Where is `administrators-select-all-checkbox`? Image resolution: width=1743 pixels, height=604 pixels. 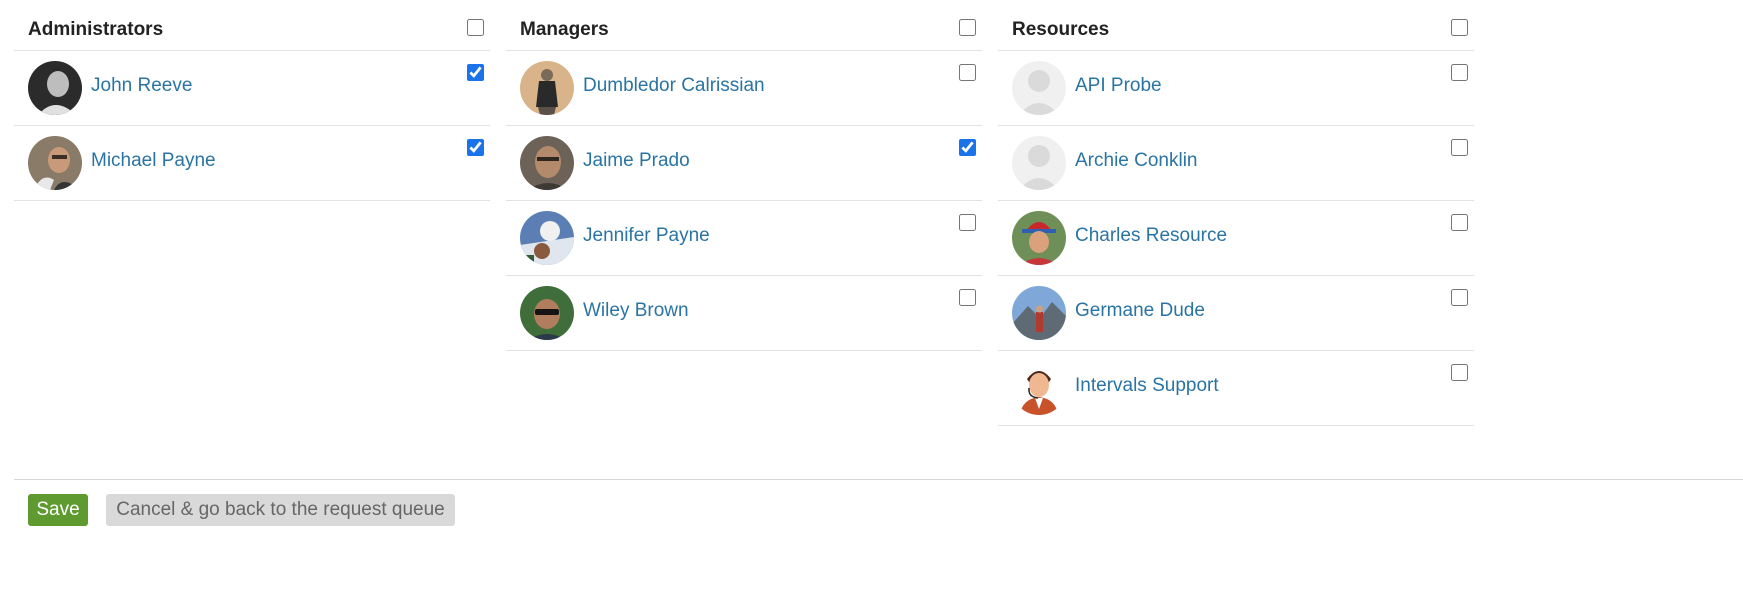 administrators-select-all-checkbox is located at coordinates (475, 27).